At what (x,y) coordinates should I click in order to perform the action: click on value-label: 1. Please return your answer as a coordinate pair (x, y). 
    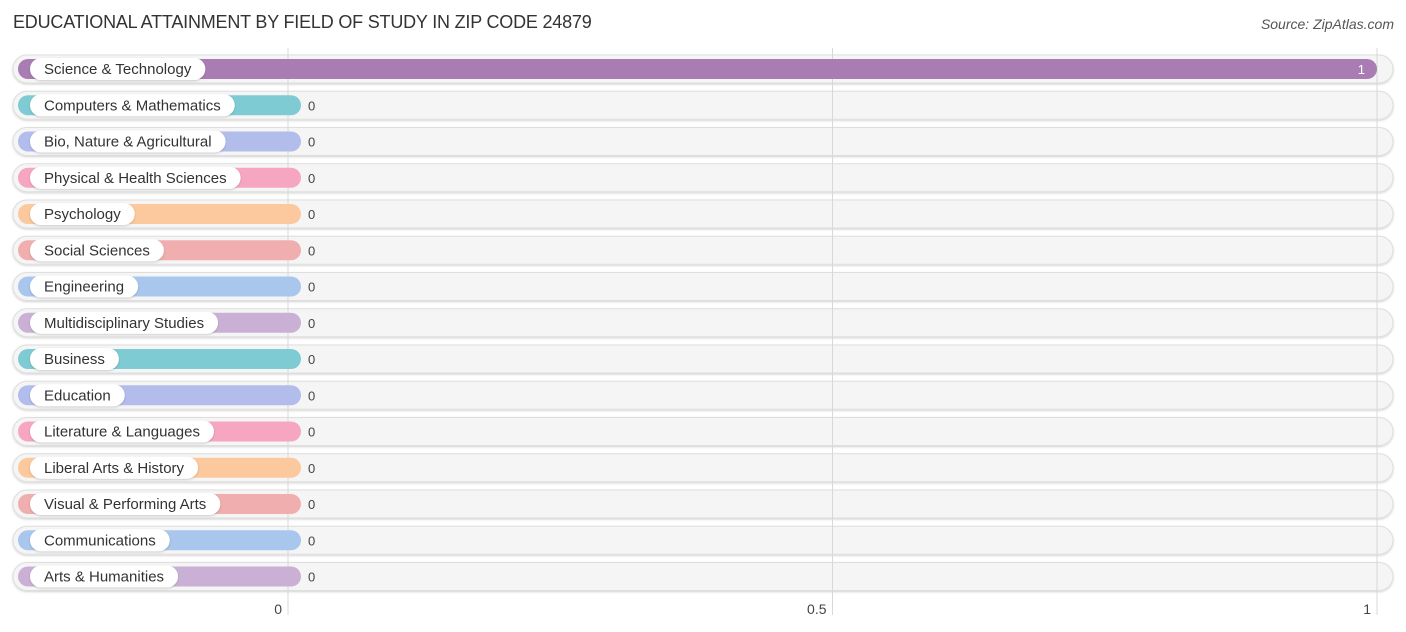
    Looking at the image, I should click on (1361, 69).